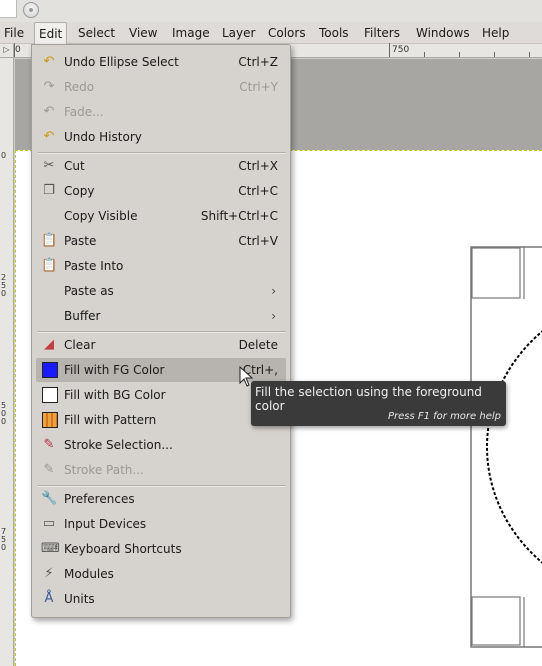  What do you see at coordinates (8, 9) in the screenshot?
I see `image-tab` at bounding box center [8, 9].